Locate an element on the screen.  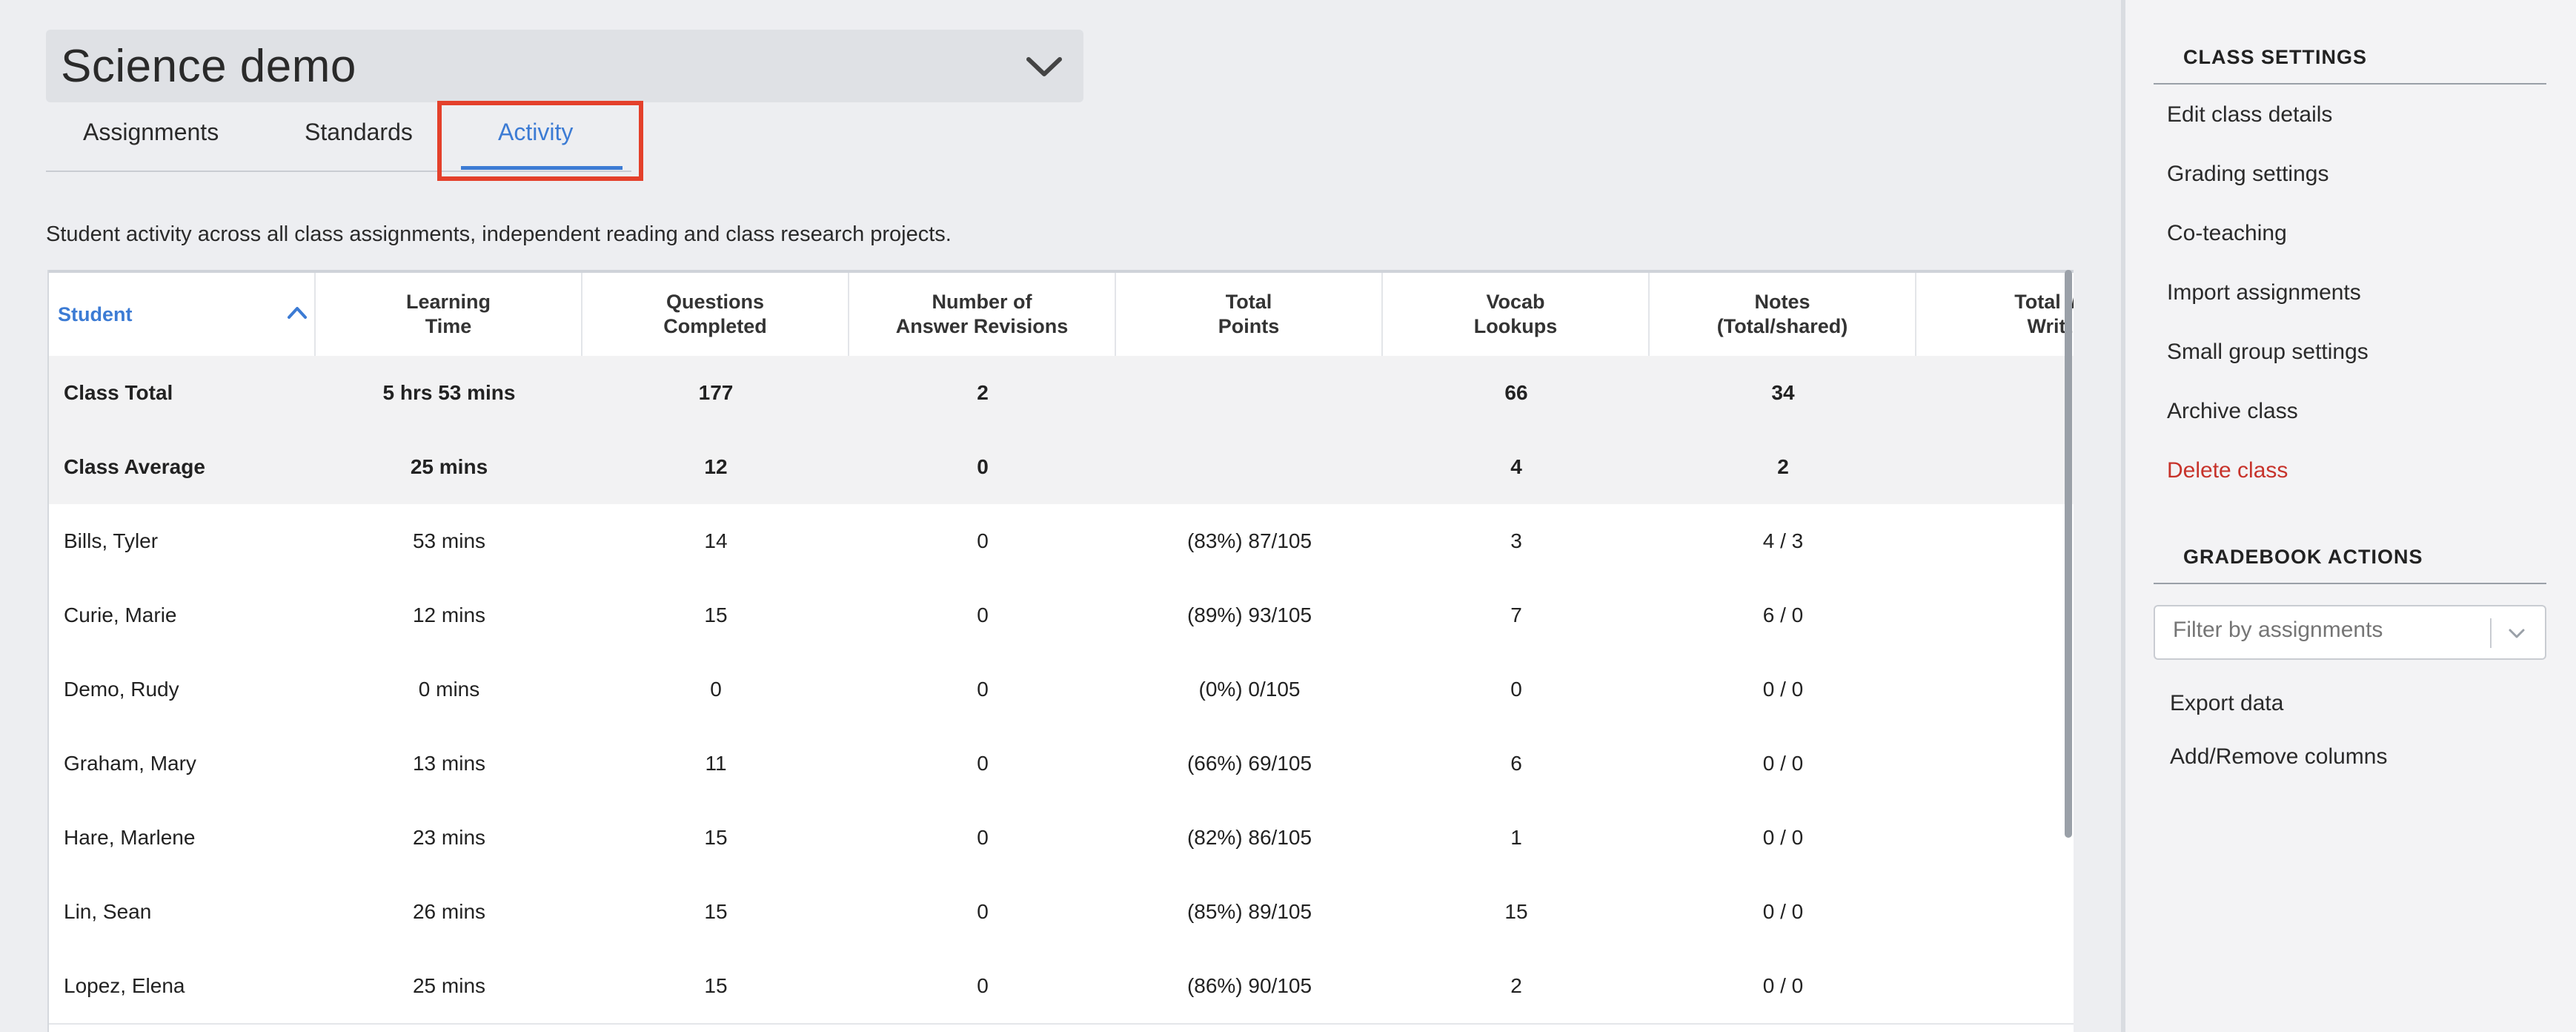
cell-vocab: 4 is located at coordinates (1516, 466).